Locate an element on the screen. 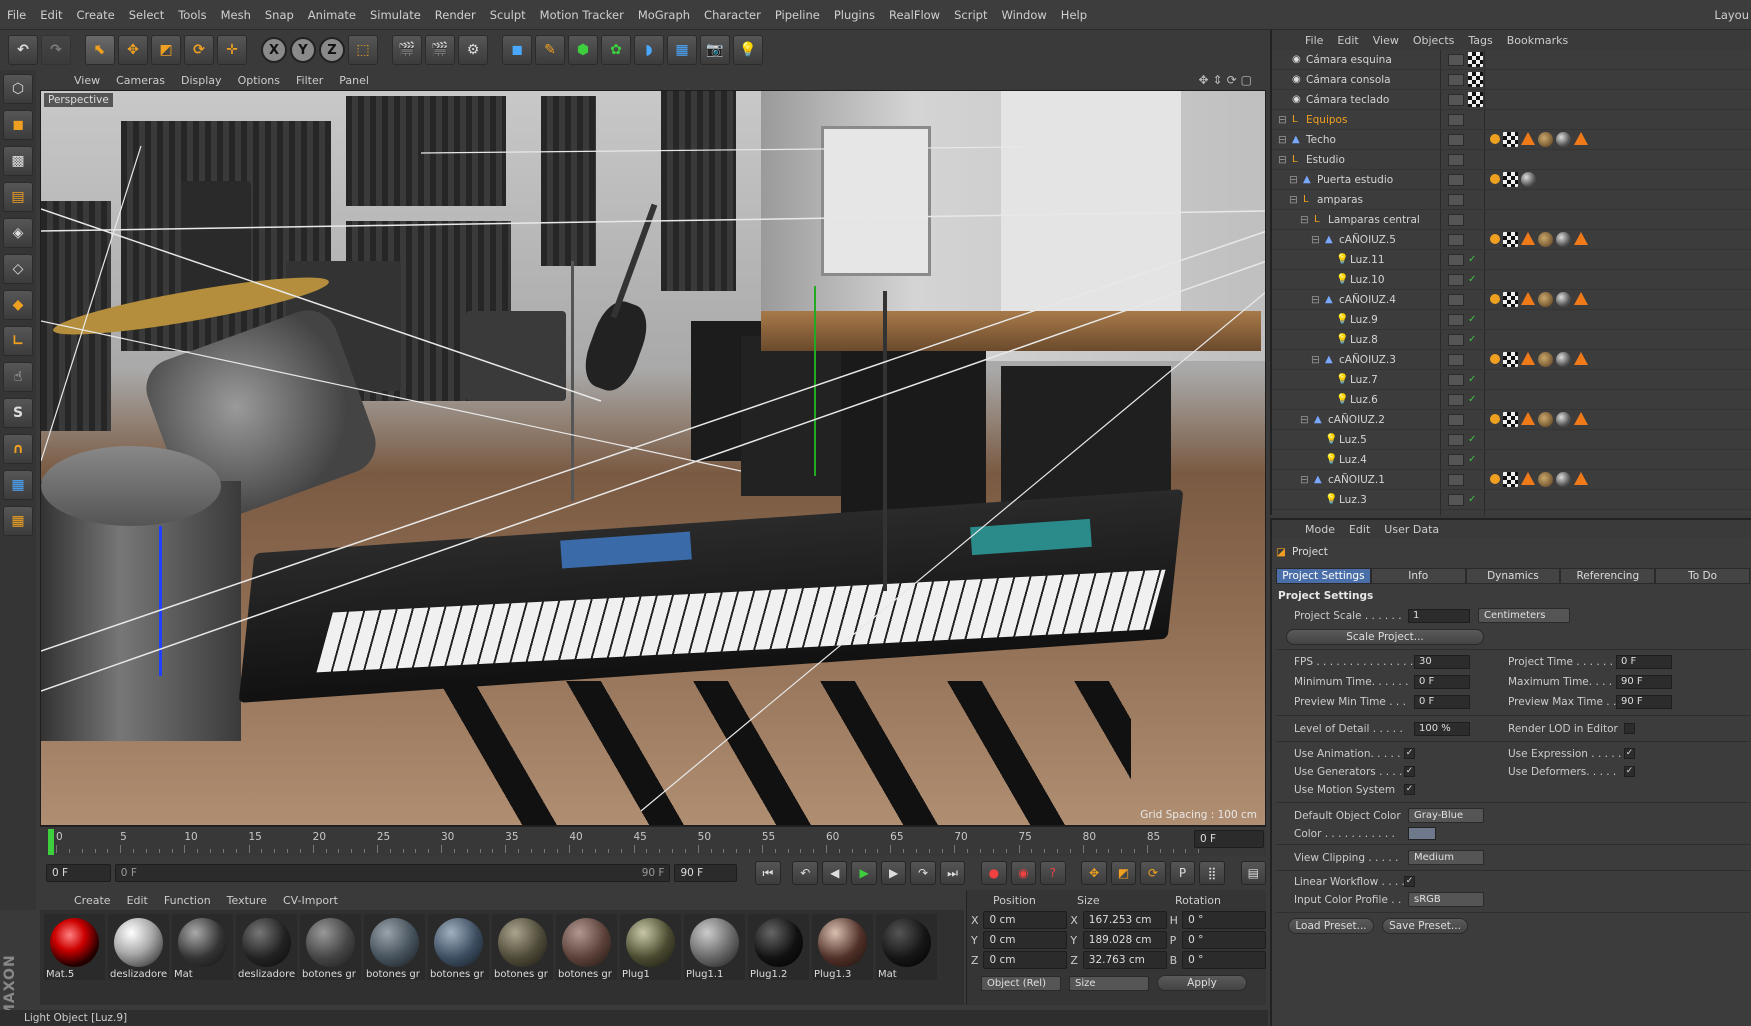 Image resolution: width=1751 pixels, height=1026 pixels. menu-create: Create is located at coordinates (96, 15).